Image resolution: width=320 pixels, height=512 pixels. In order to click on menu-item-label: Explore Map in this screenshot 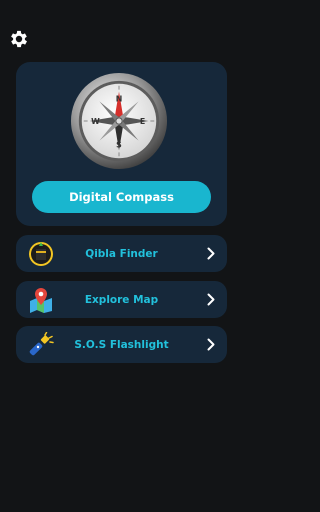, I will do `click(121, 299)`.